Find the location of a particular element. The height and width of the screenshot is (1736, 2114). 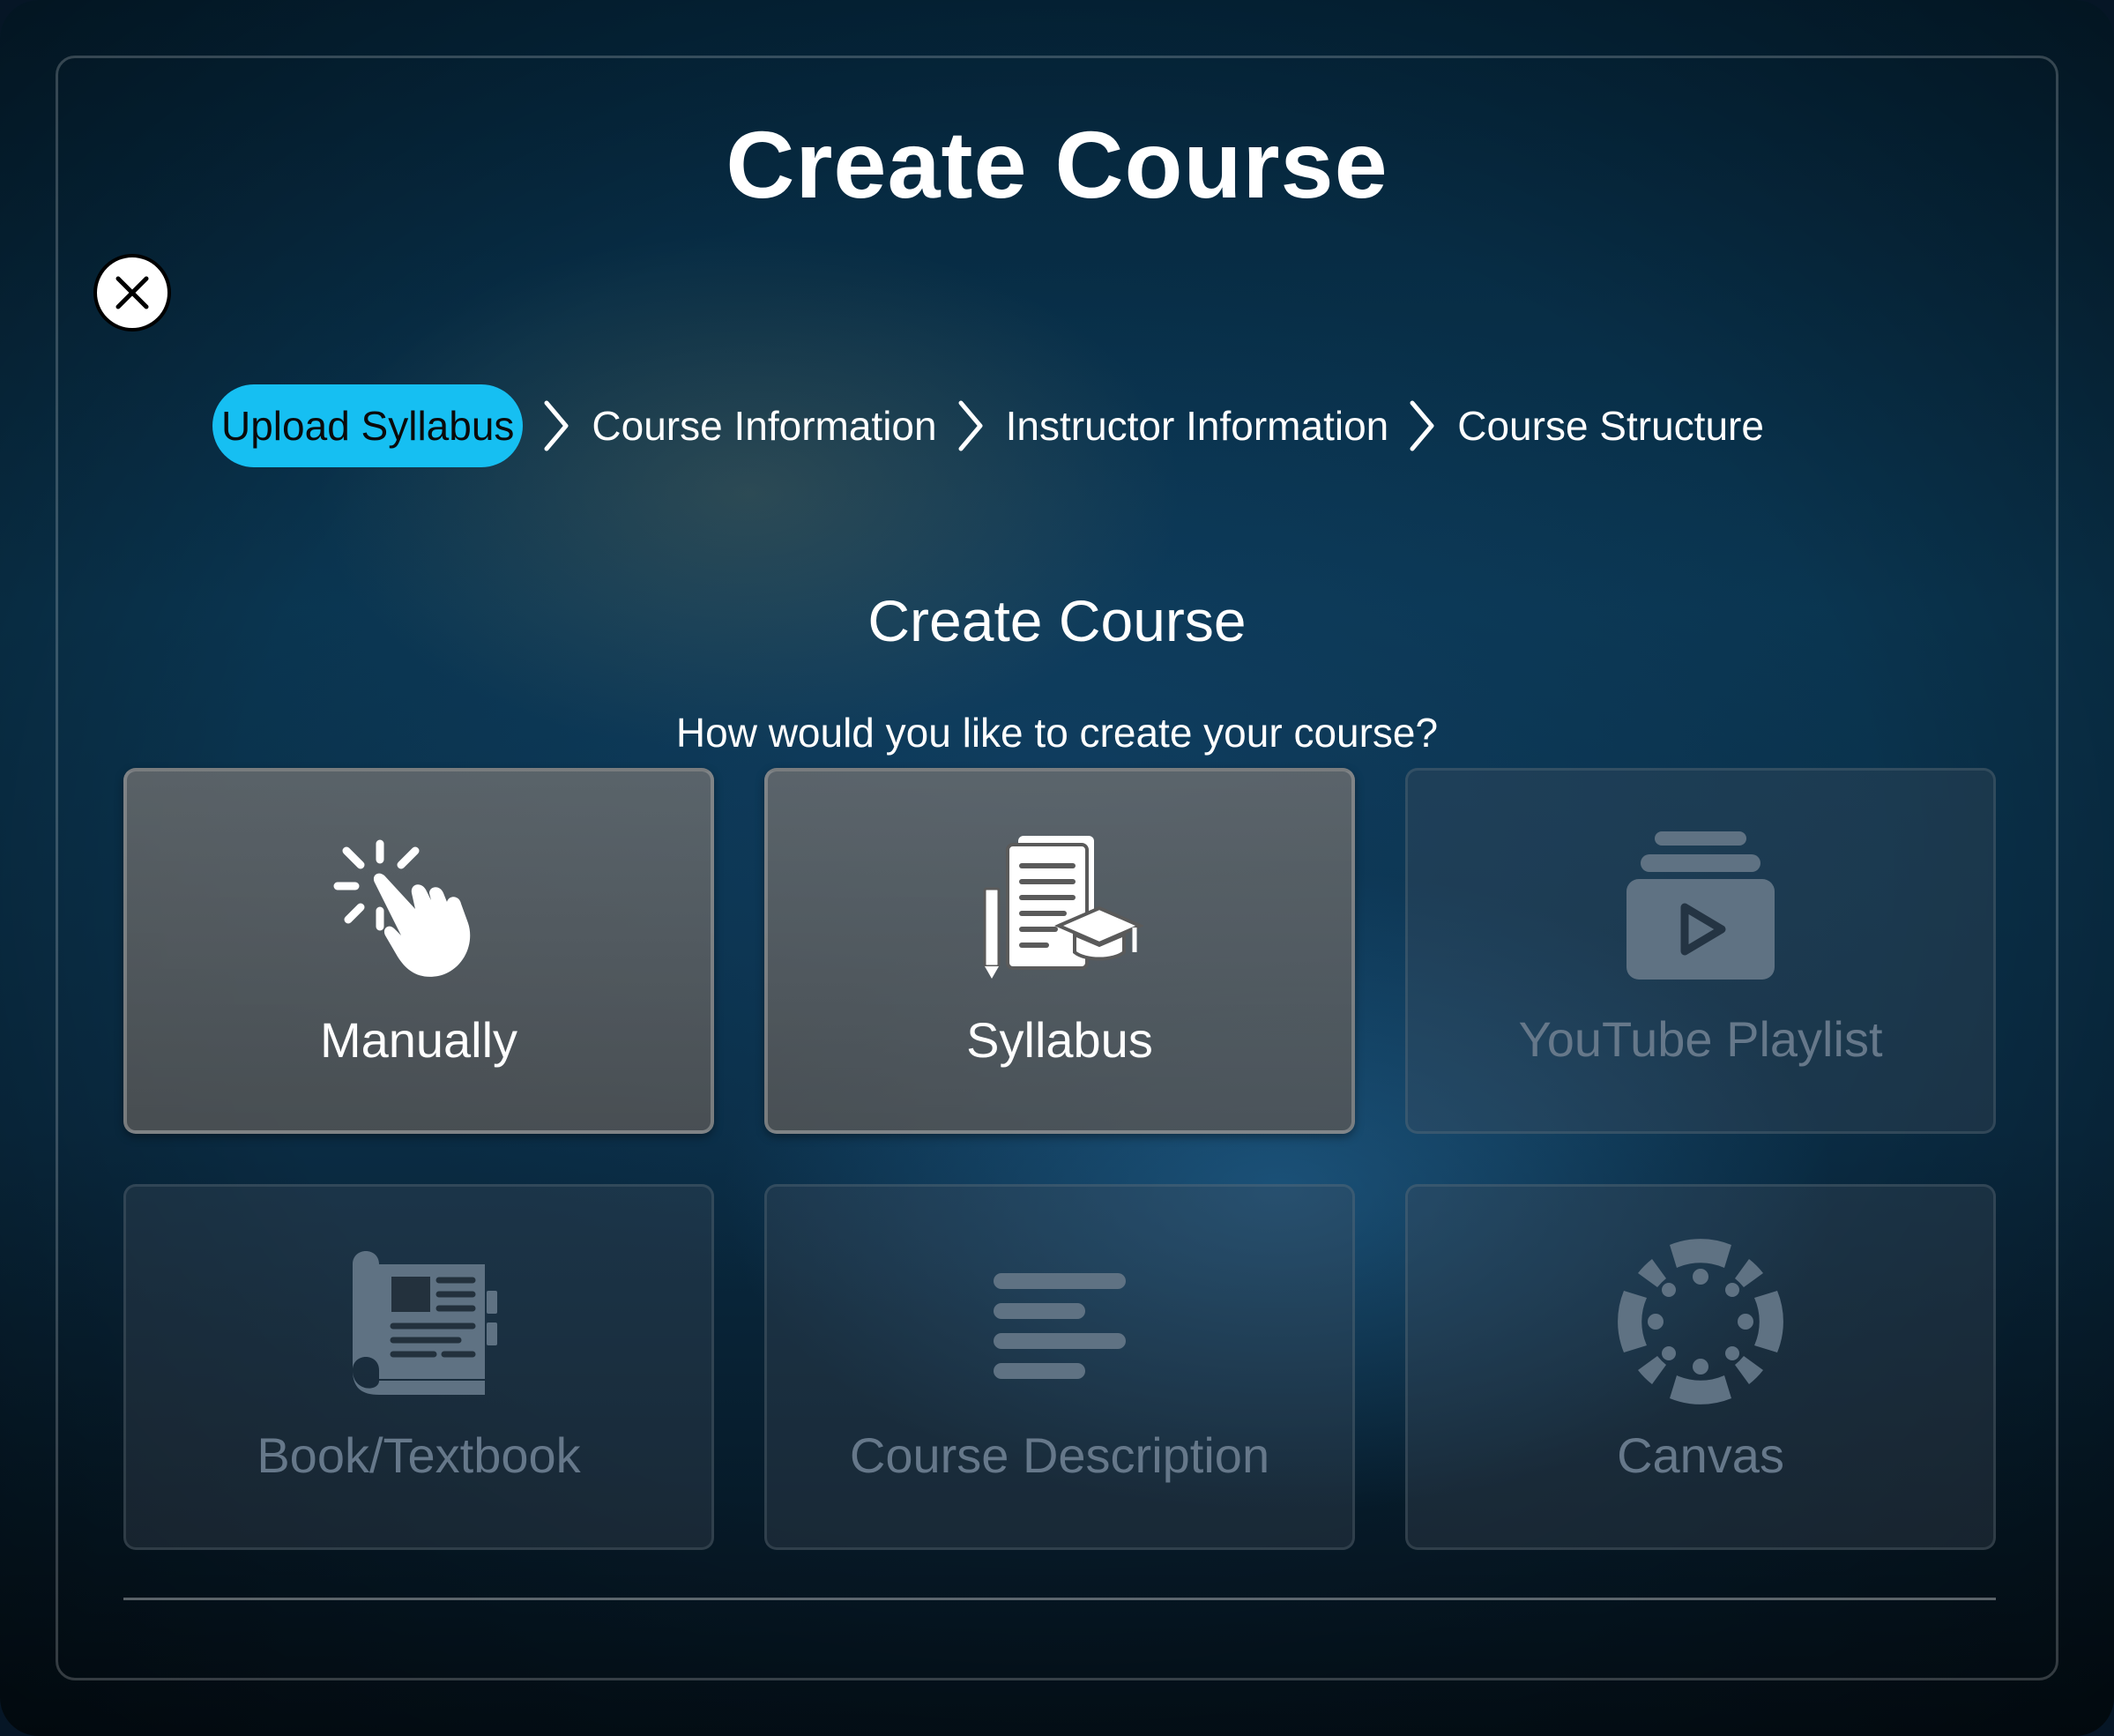

option-manually: Manually is located at coordinates (418, 951).